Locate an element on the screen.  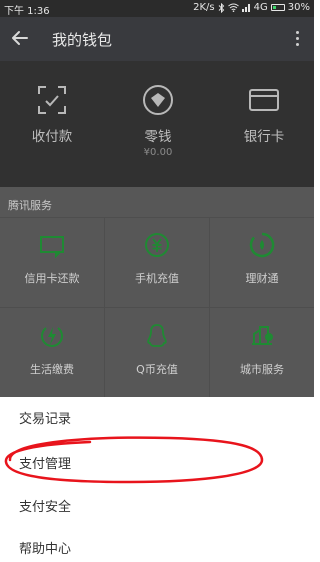
wallet-item-label: 收付款 is located at coordinates (52, 137).